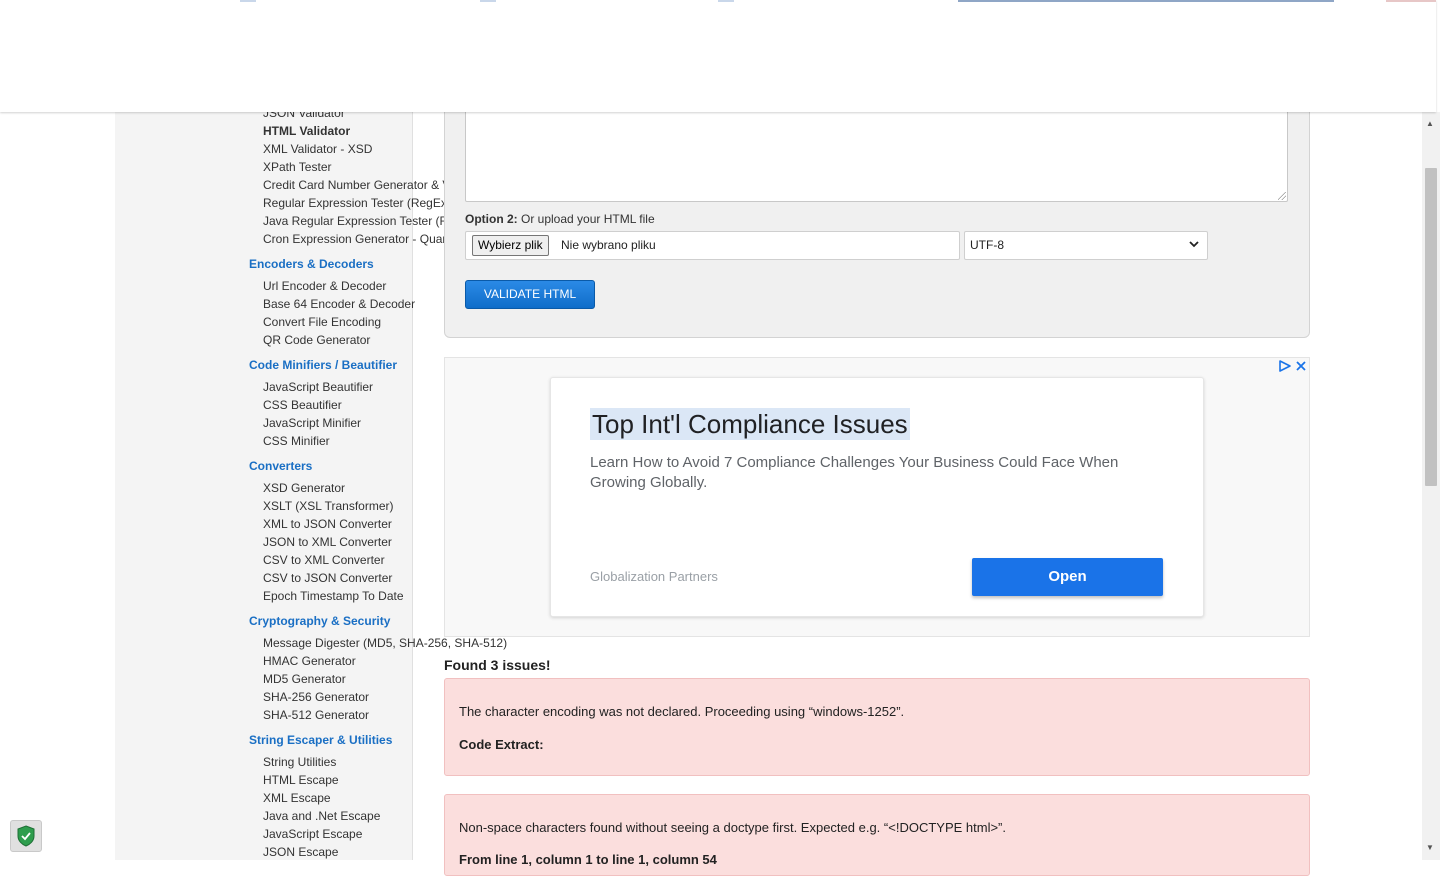 This screenshot has height=876, width=1440. Describe the element at coordinates (1430, 124) in the screenshot. I see `scroll-up-arrow-icon: ▲` at that location.